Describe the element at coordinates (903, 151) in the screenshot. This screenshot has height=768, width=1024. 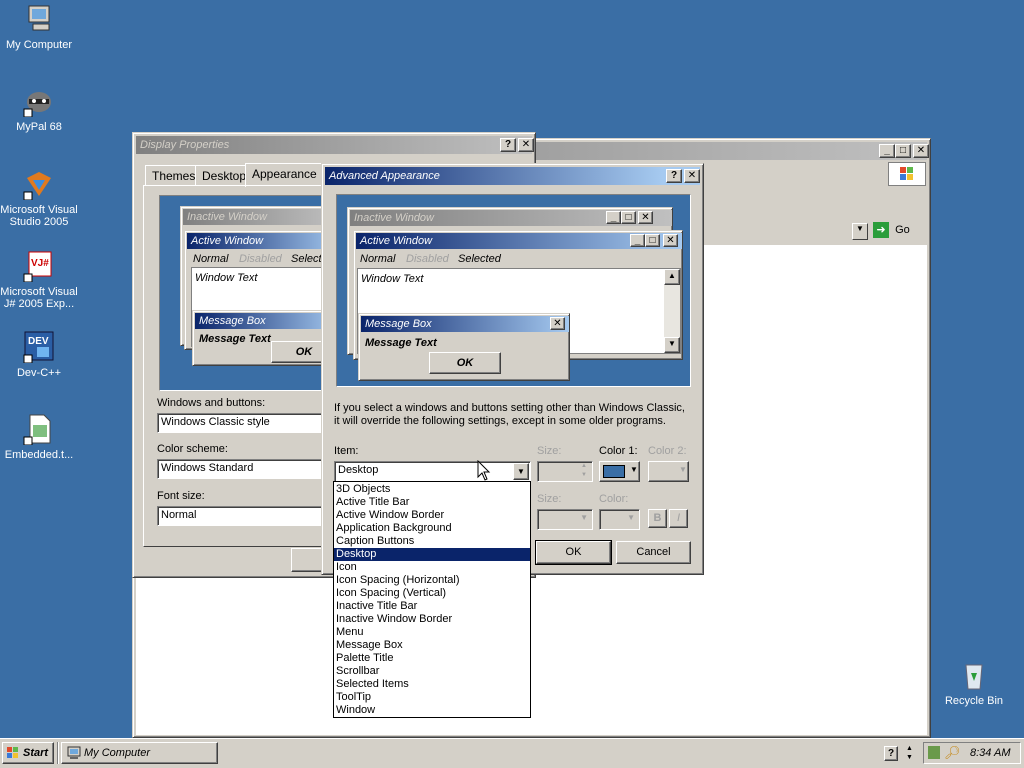
I see `maximize-button: □` at that location.